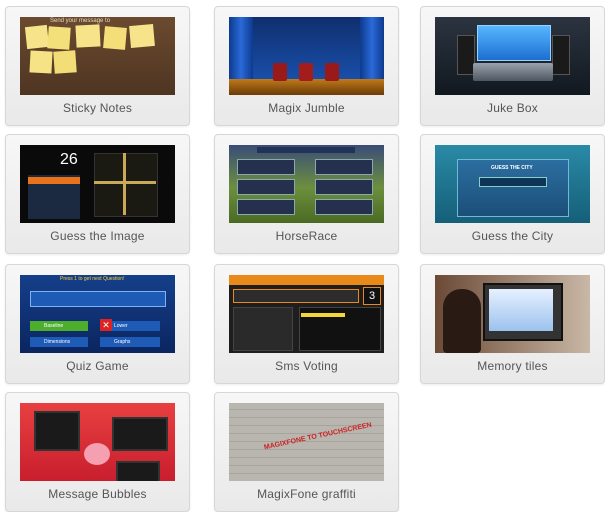 The width and height of the screenshot is (605, 512). What do you see at coordinates (462, 321) in the screenshot?
I see `person-silhouette` at bounding box center [462, 321].